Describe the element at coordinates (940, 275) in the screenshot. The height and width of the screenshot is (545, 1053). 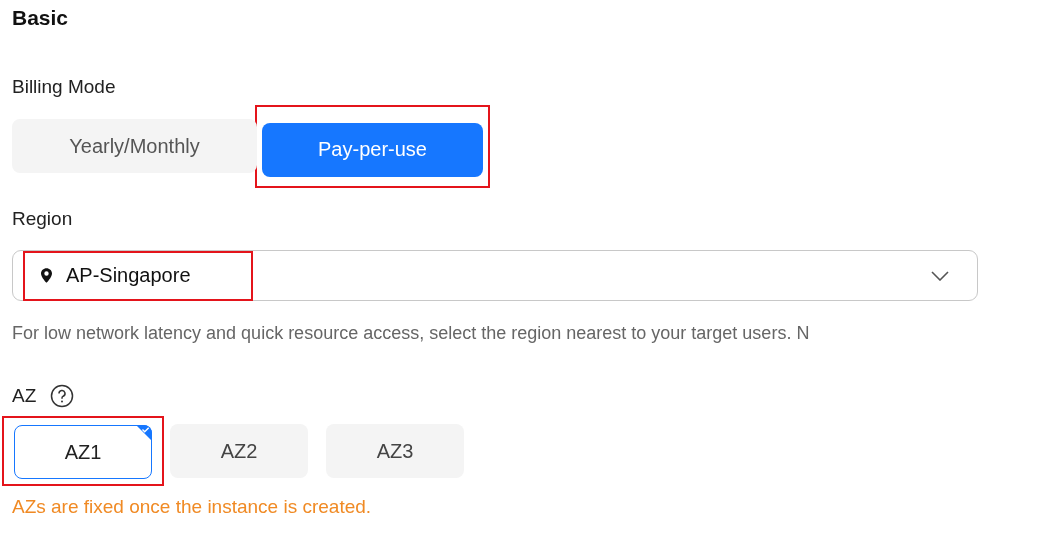
I see `chevron-down-icon` at that location.